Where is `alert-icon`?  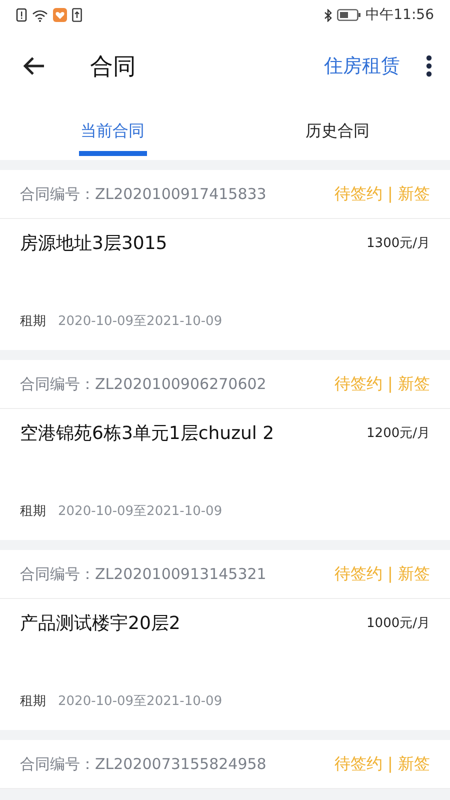 alert-icon is located at coordinates (21, 15).